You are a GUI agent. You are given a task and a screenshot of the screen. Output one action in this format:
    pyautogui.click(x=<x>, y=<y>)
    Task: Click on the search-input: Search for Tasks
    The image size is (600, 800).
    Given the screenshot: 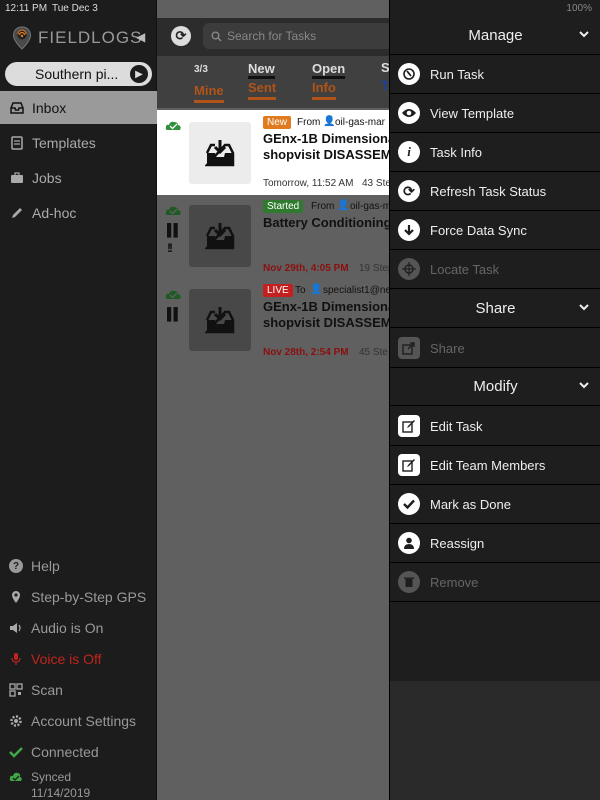 What is the action you would take?
    pyautogui.click(x=303, y=36)
    